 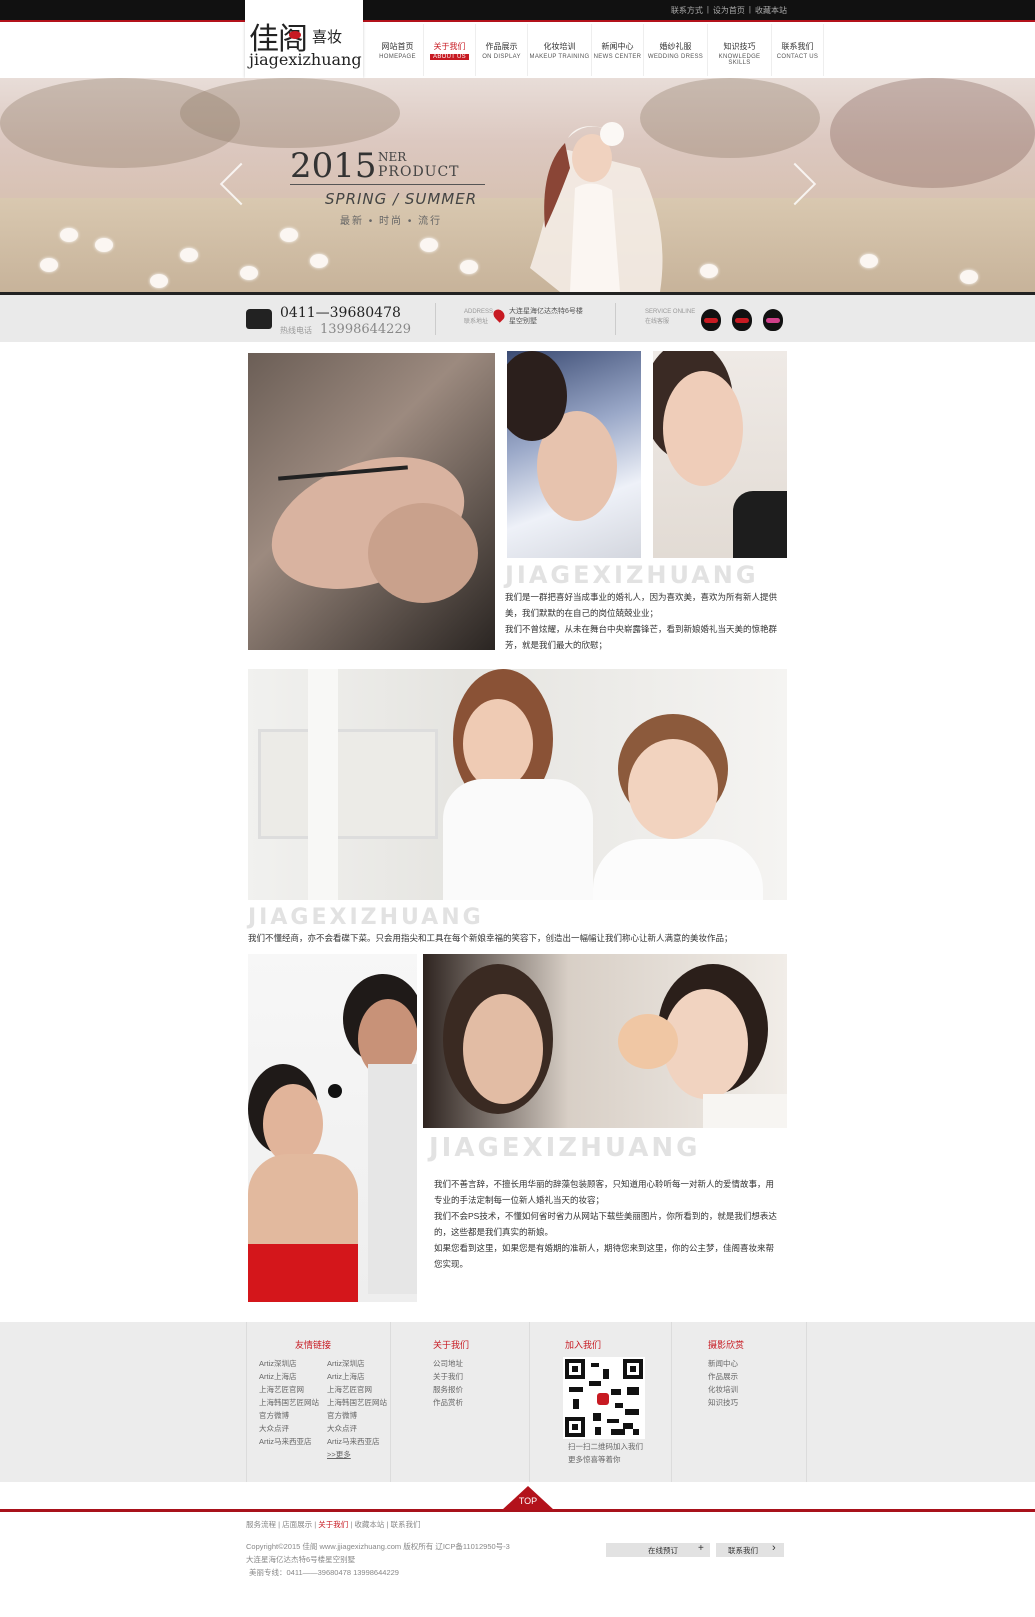 What do you see at coordinates (528, 1499) in the screenshot?
I see `back-to-top-button: TOP` at bounding box center [528, 1499].